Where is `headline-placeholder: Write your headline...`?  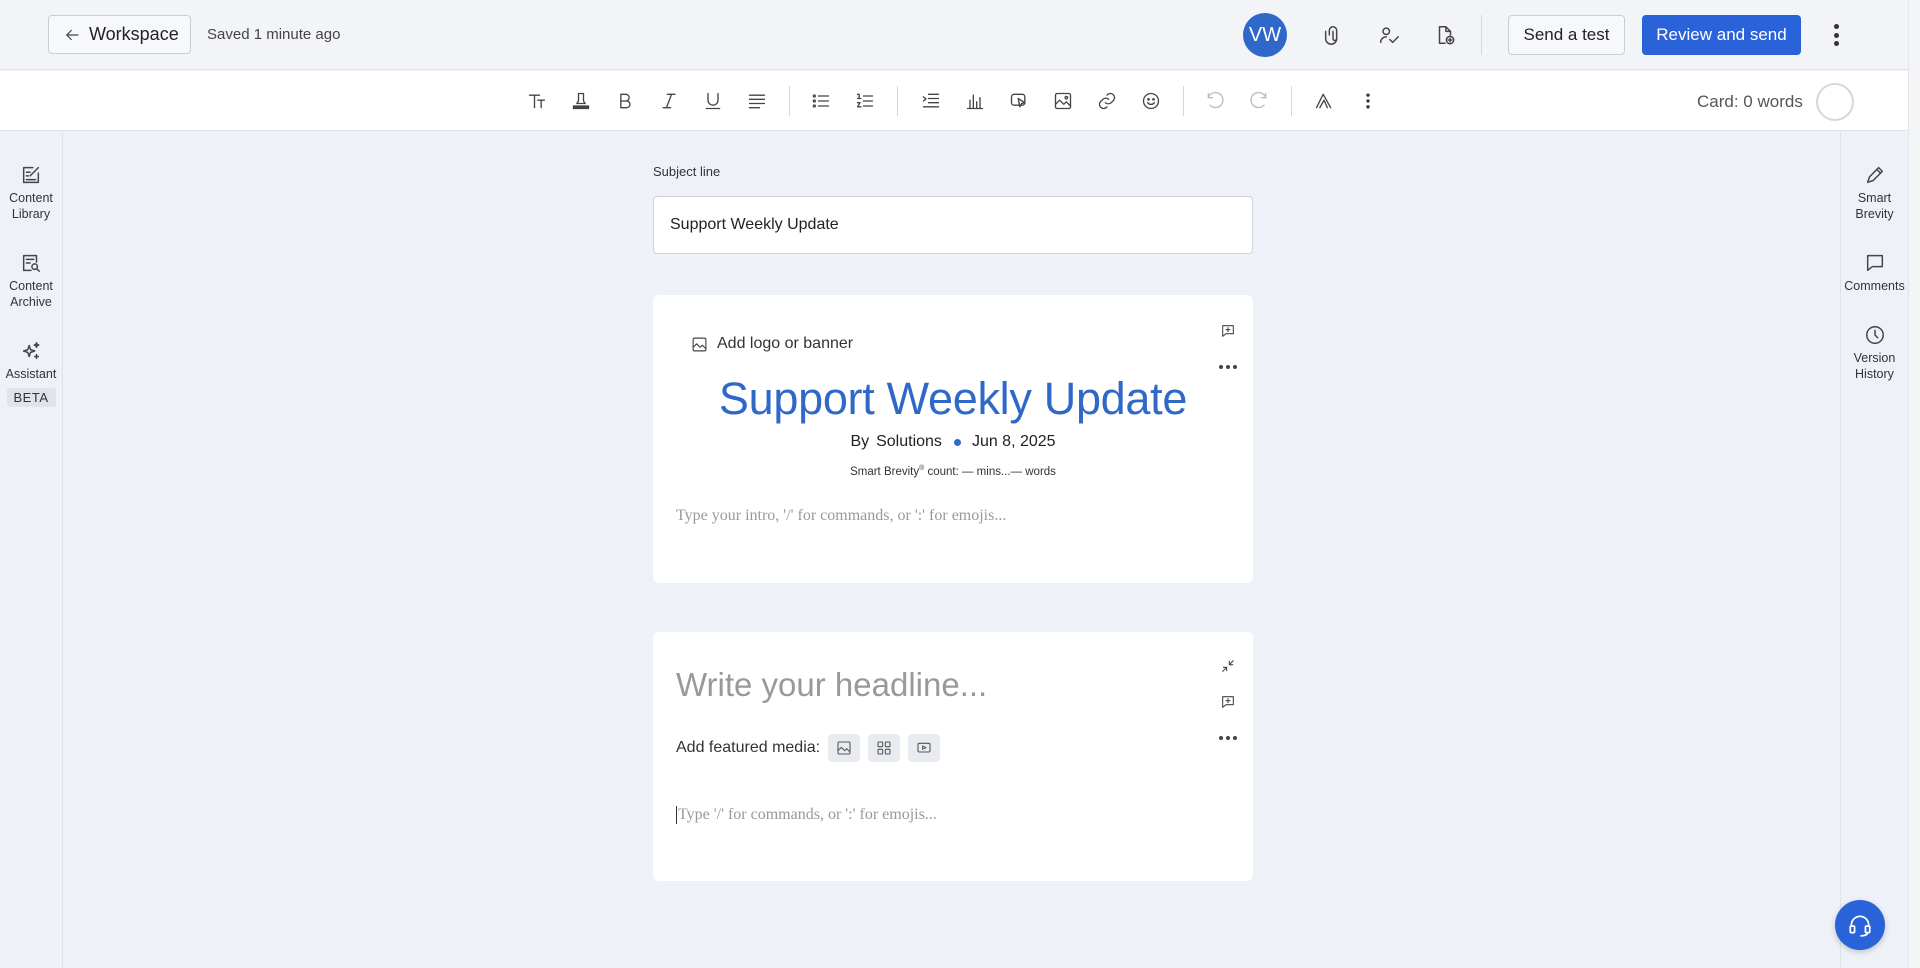
headline-placeholder: Write your headline... is located at coordinates (831, 685).